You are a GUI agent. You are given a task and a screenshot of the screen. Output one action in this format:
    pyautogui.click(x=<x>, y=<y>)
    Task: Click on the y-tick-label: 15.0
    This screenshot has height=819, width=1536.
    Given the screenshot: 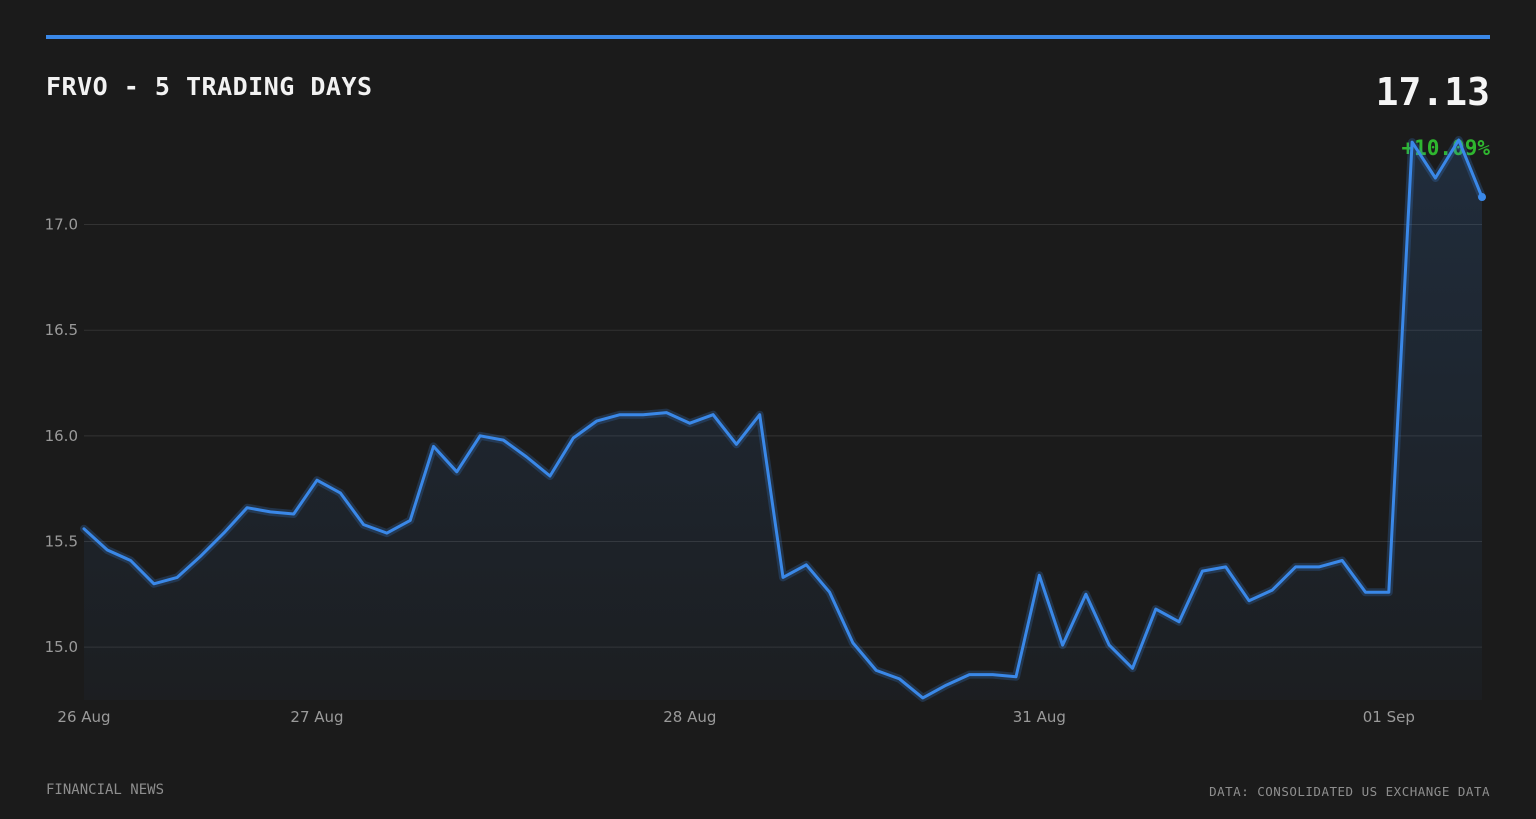 What is the action you would take?
    pyautogui.click(x=61, y=647)
    